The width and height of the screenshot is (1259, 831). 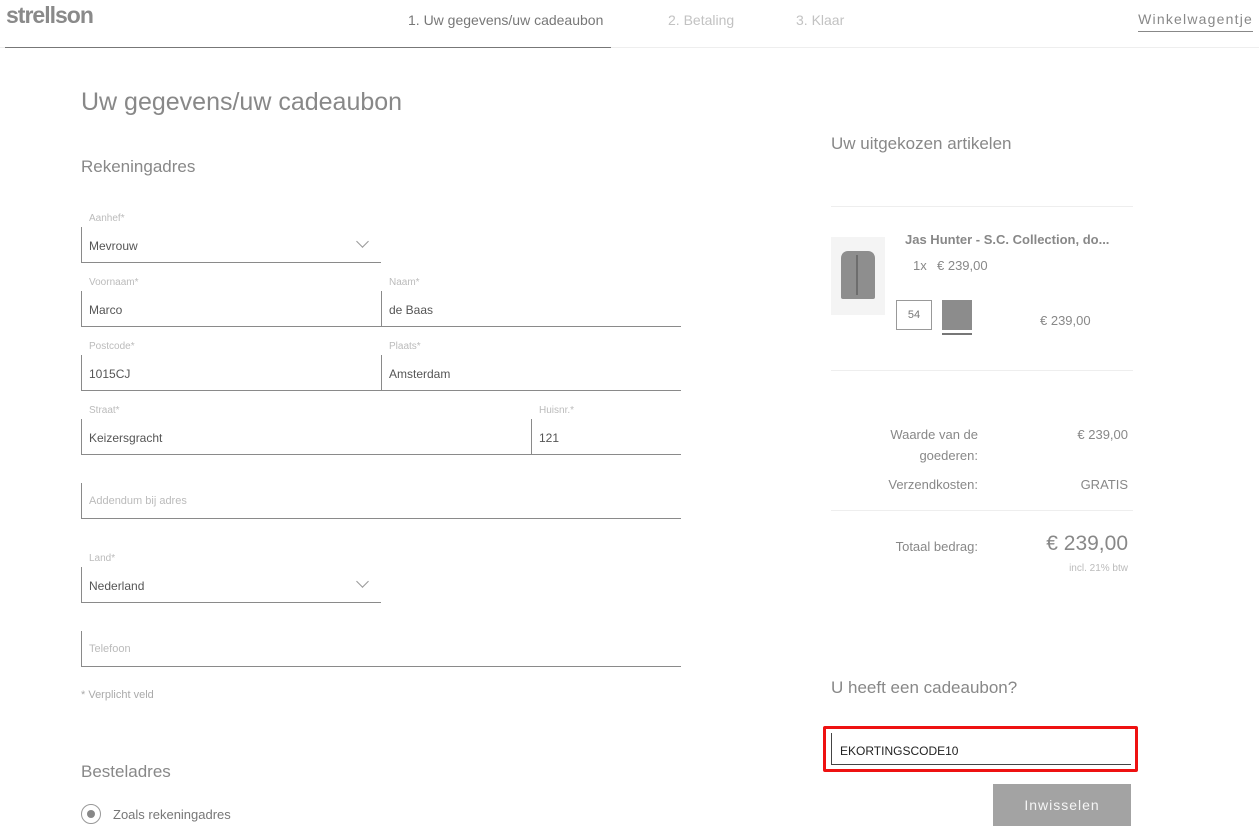 I want to click on color-swatch-underline, so click(x=957, y=334).